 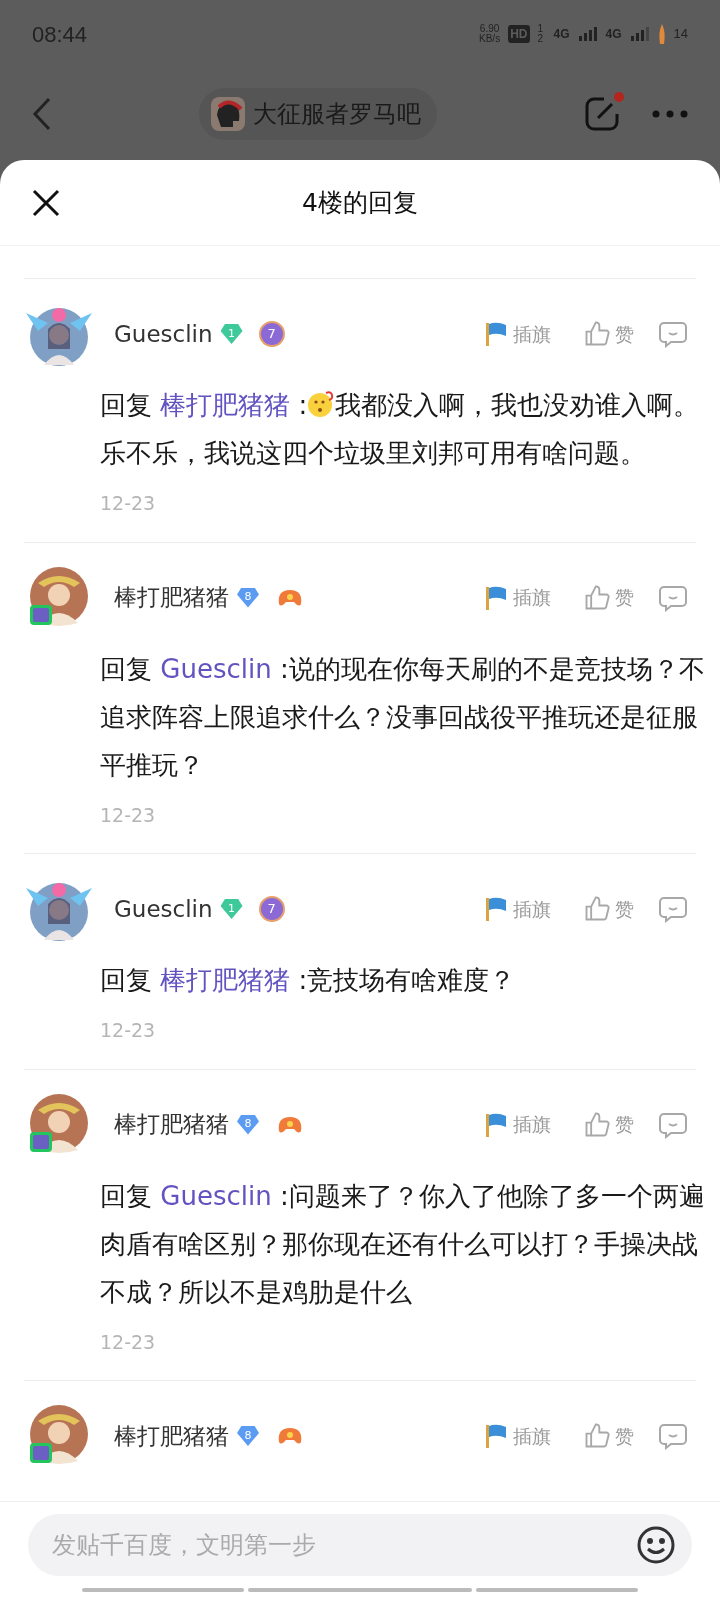 What do you see at coordinates (360, 202) in the screenshot?
I see `sheet-title: 4楼的回复` at bounding box center [360, 202].